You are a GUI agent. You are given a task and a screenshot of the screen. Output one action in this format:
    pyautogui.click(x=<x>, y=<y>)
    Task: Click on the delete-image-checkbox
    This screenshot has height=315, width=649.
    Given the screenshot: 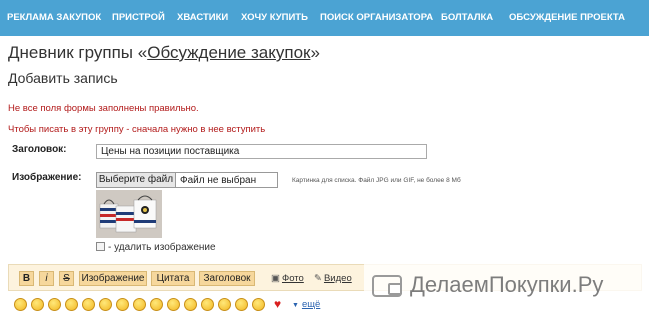 What is the action you would take?
    pyautogui.click(x=100, y=246)
    